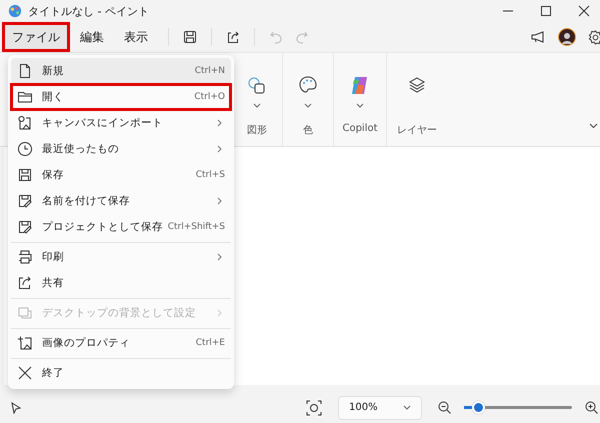  I want to click on project-icon, so click(25, 227).